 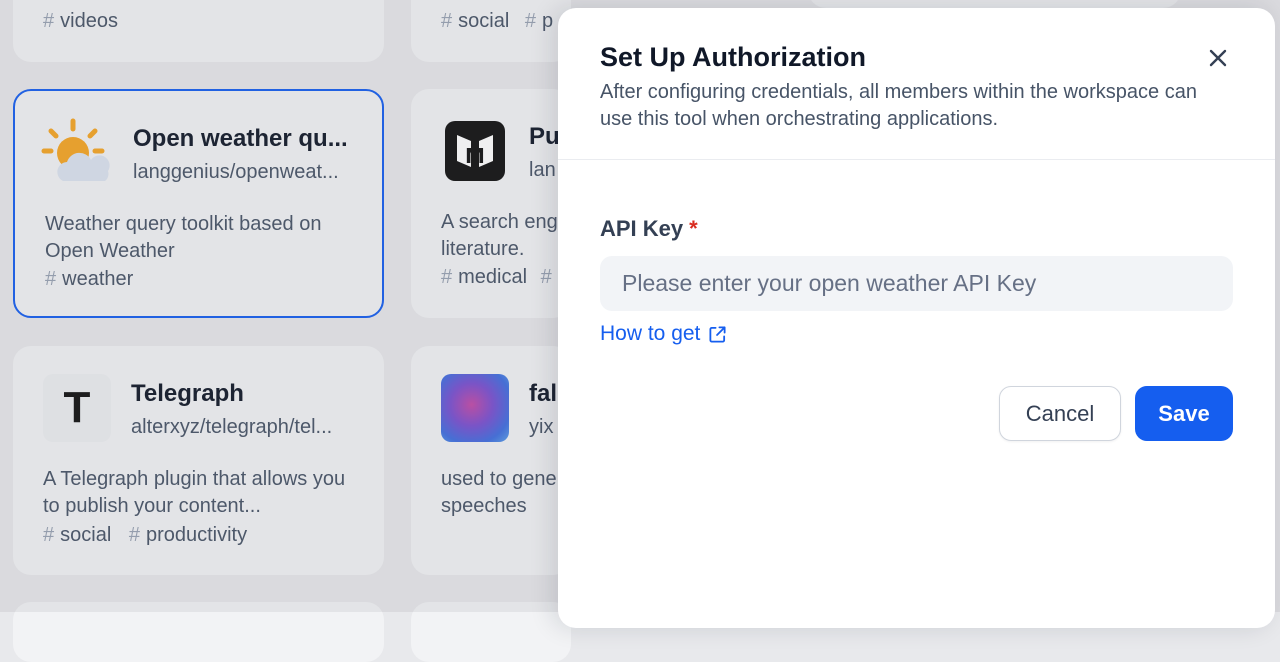 I want to click on external-link-icon, so click(x=717, y=334).